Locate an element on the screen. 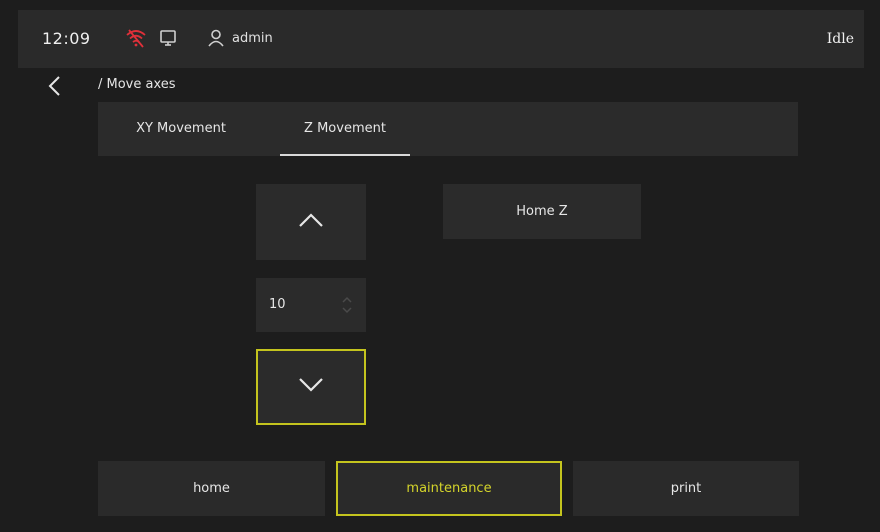  chevron-down-icon is located at coordinates (311, 385).